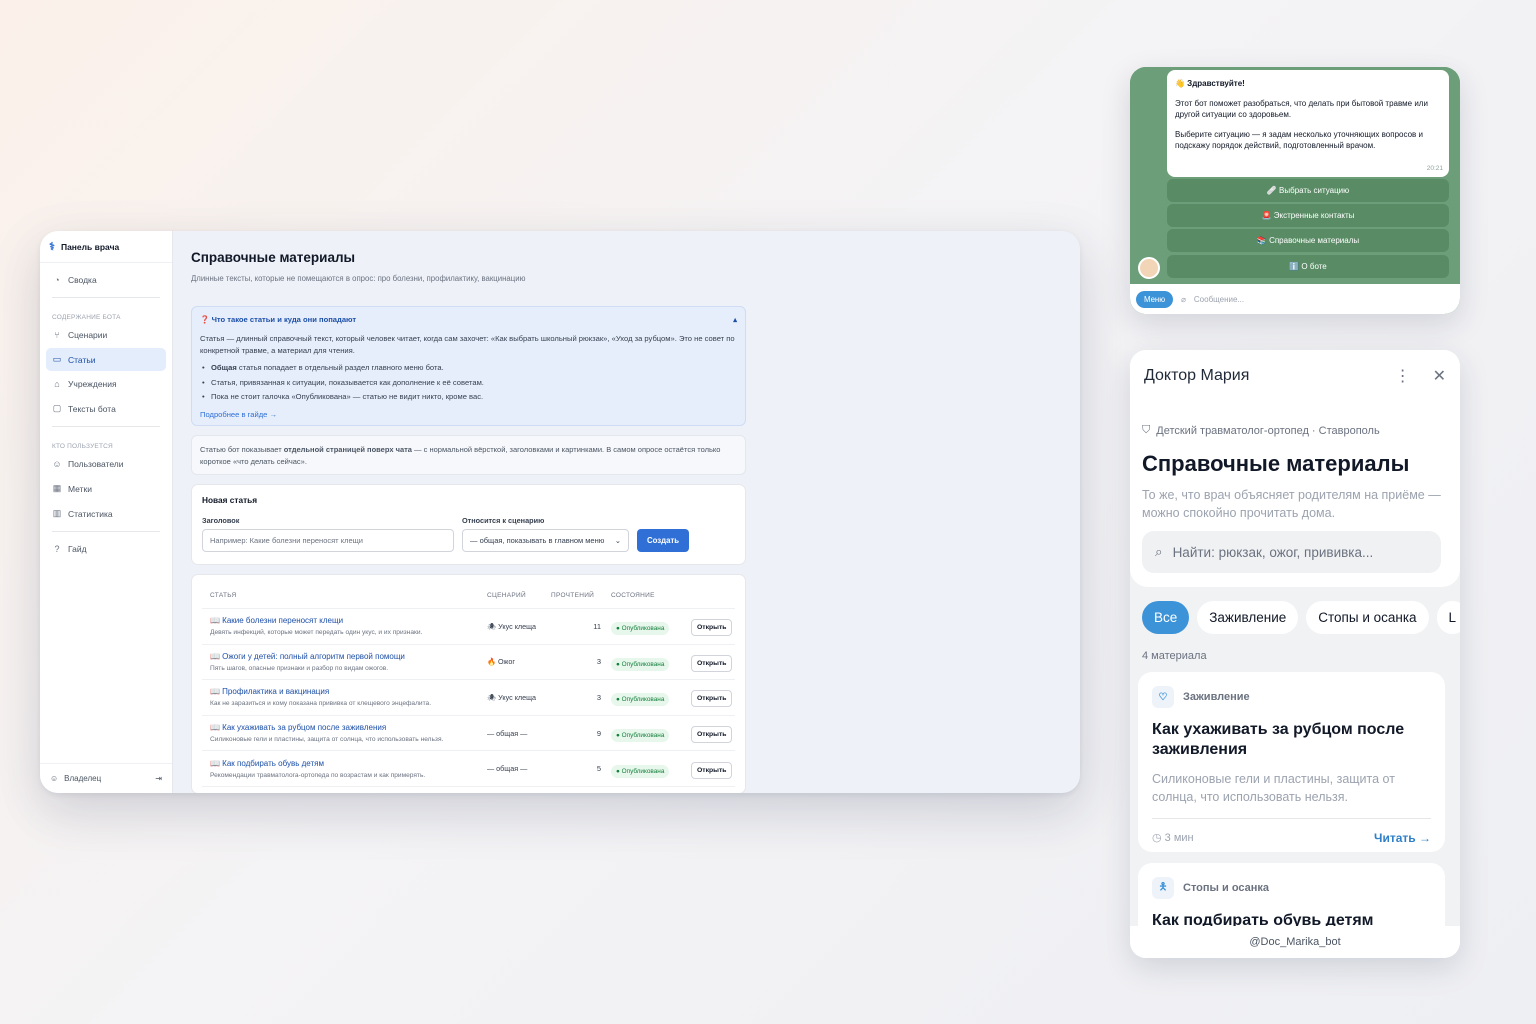 The width and height of the screenshot is (1536, 1024). I want to click on menu-button: Меню, so click(1155, 299).